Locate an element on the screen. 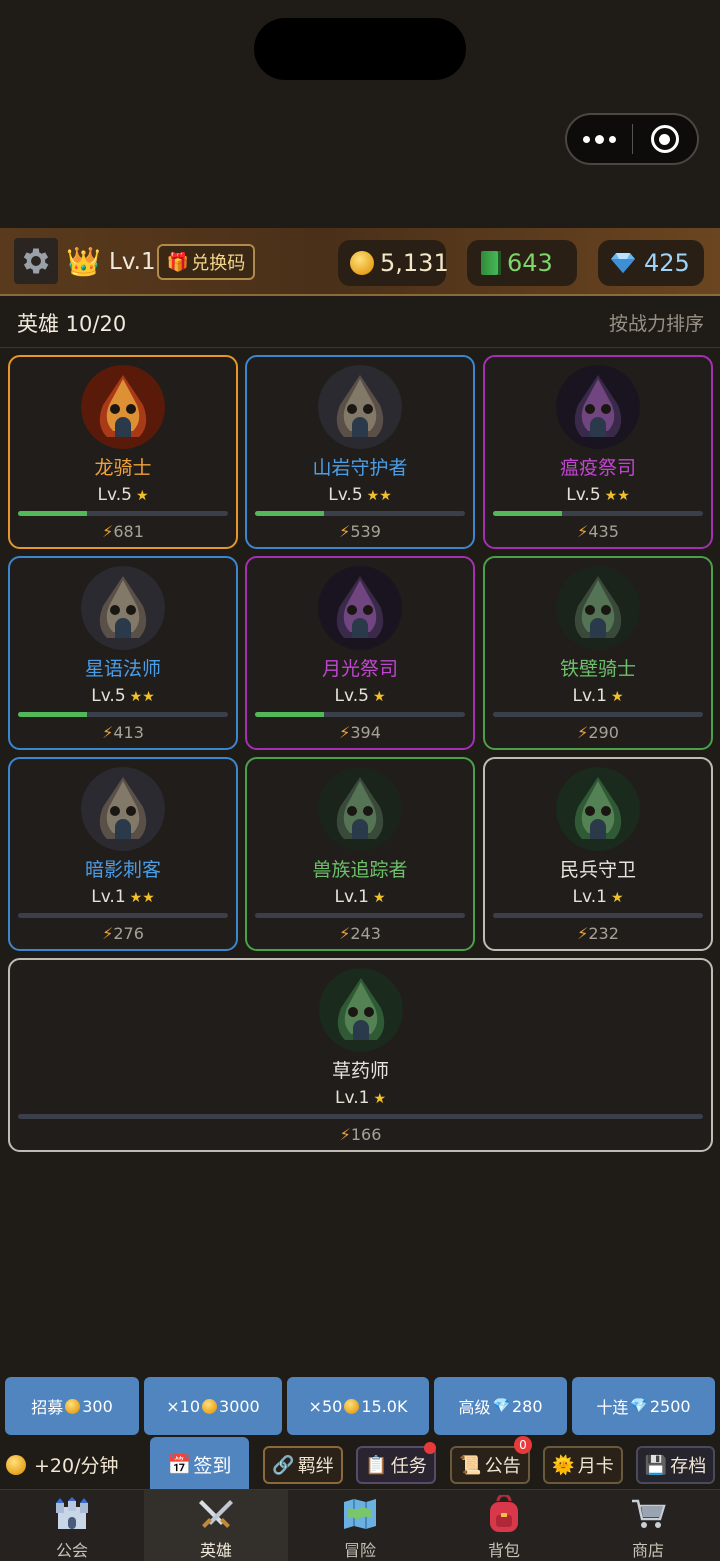  recruit-button: 十连 💎 2500 is located at coordinates (643, 1406).